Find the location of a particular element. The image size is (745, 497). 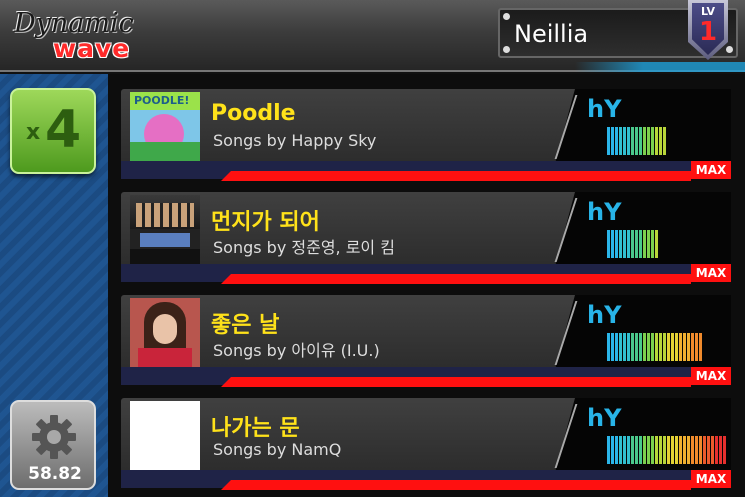

song-artist: Songs by 정준영, 로이 킴 is located at coordinates (304, 247).